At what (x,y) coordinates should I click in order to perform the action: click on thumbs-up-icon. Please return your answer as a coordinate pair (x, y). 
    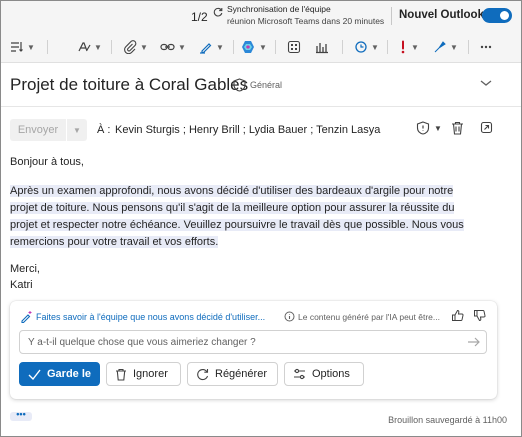
    Looking at the image, I should click on (457, 315).